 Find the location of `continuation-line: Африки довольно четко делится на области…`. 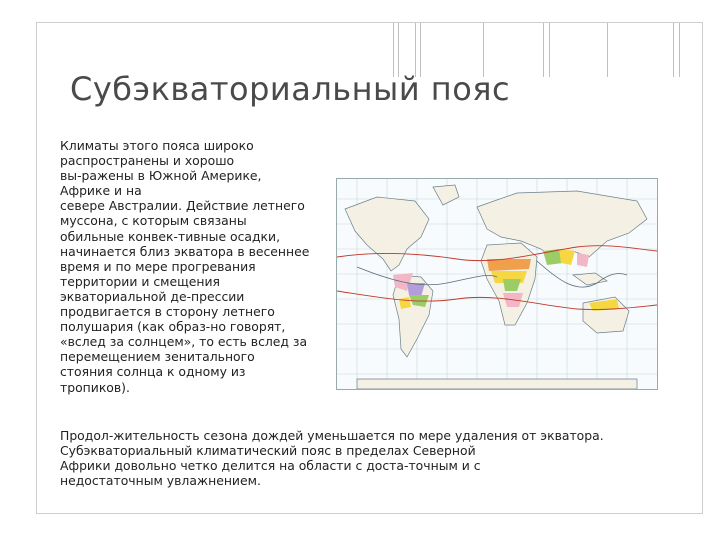

continuation-line: Африки довольно четко делится на области… is located at coordinates (270, 466).